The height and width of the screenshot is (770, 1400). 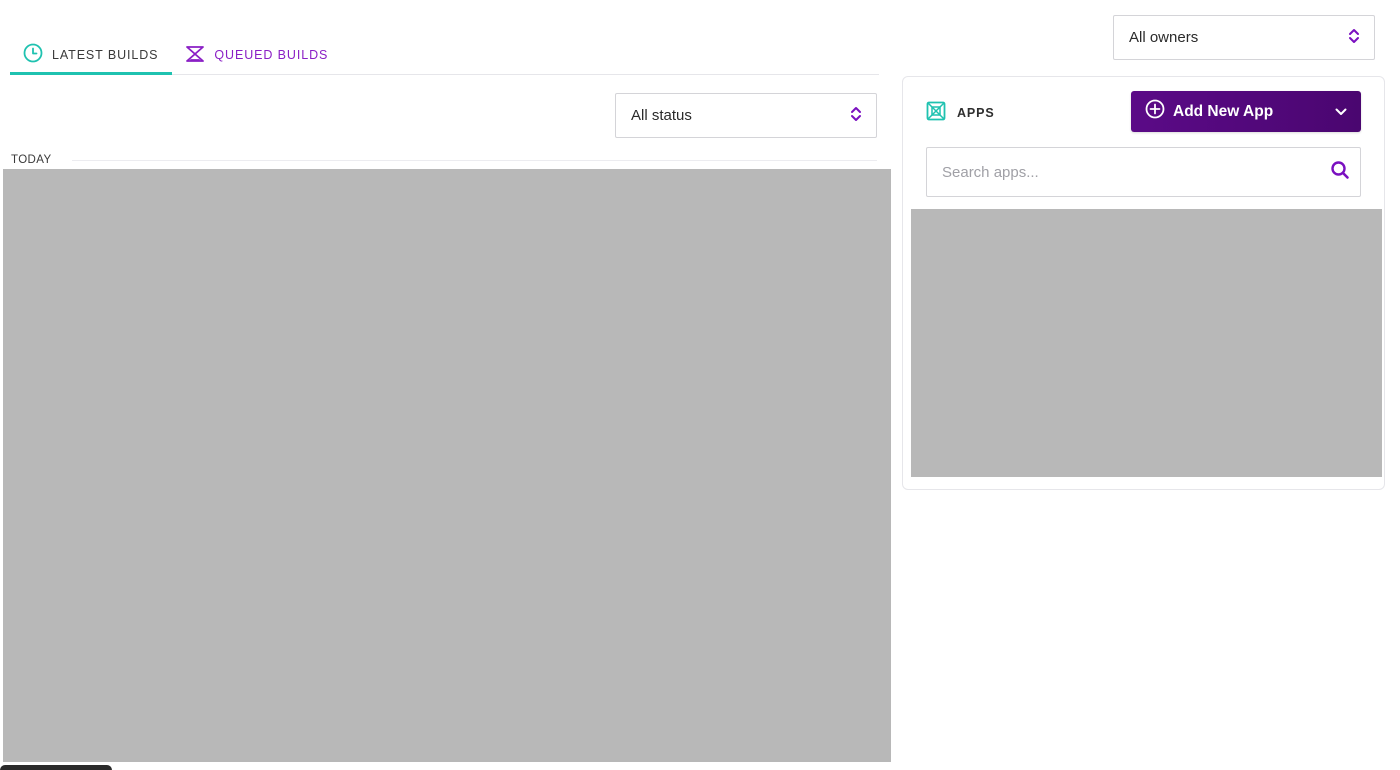 I want to click on search-icon, so click(x=1340, y=172).